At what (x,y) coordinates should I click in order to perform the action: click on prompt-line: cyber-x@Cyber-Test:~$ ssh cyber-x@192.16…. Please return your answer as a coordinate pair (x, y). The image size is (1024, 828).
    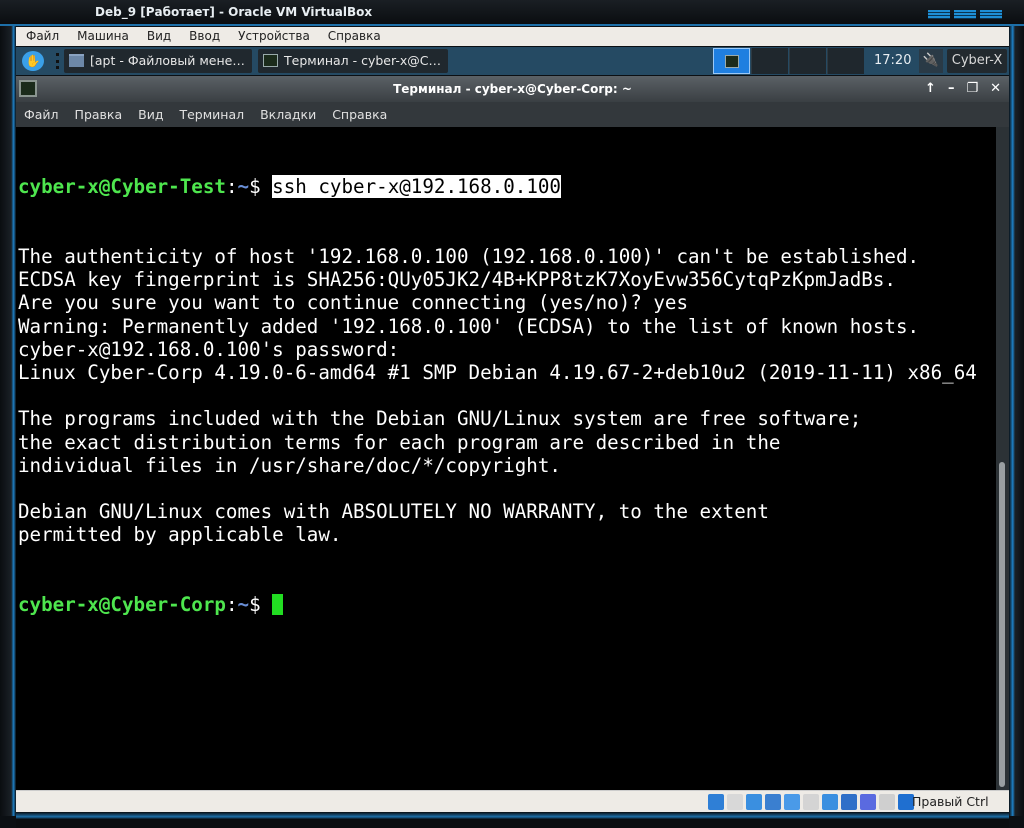
    Looking at the image, I should click on (507, 187).